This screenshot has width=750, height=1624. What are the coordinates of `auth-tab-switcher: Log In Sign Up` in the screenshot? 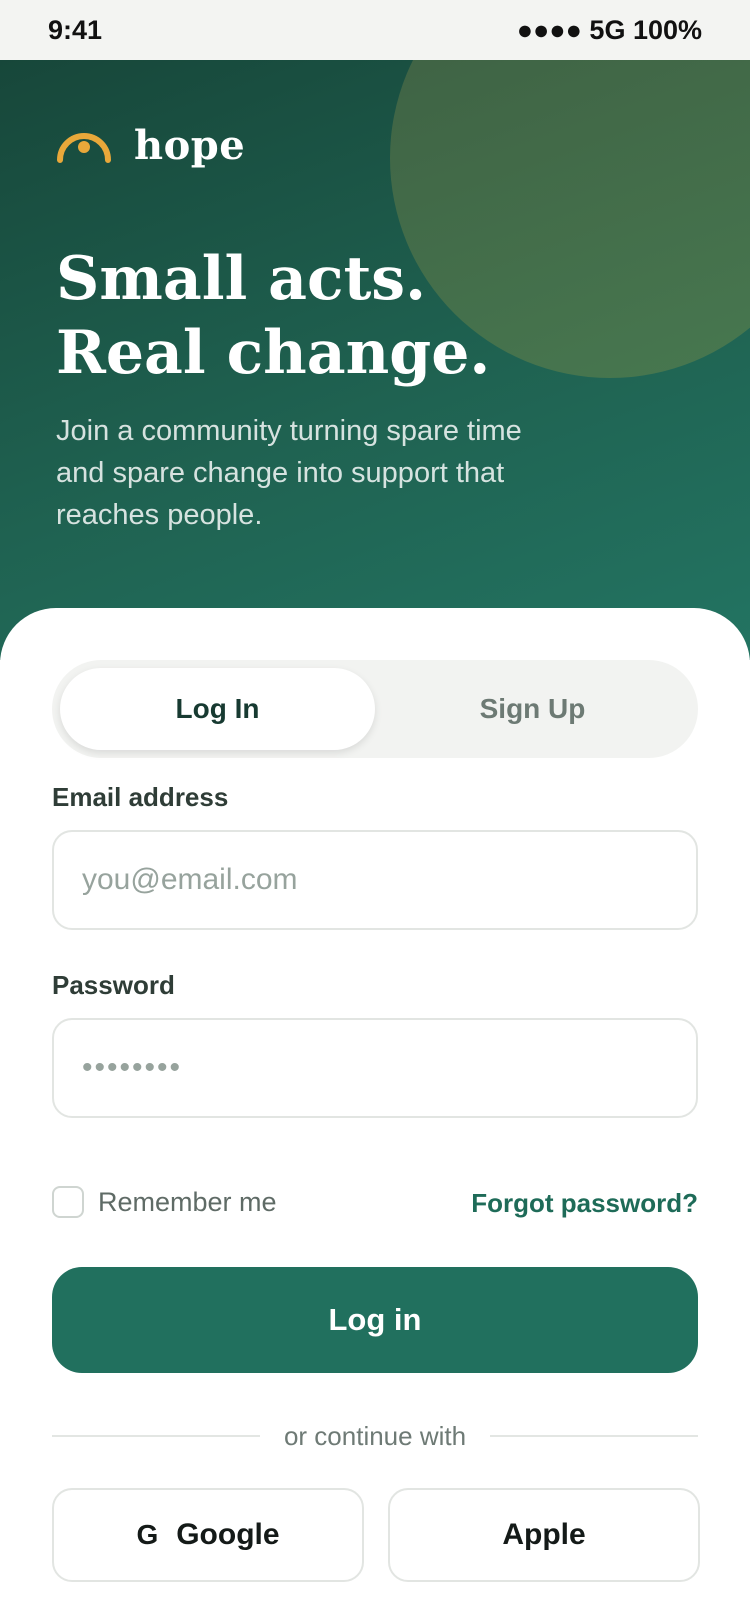 It's located at (375, 709).